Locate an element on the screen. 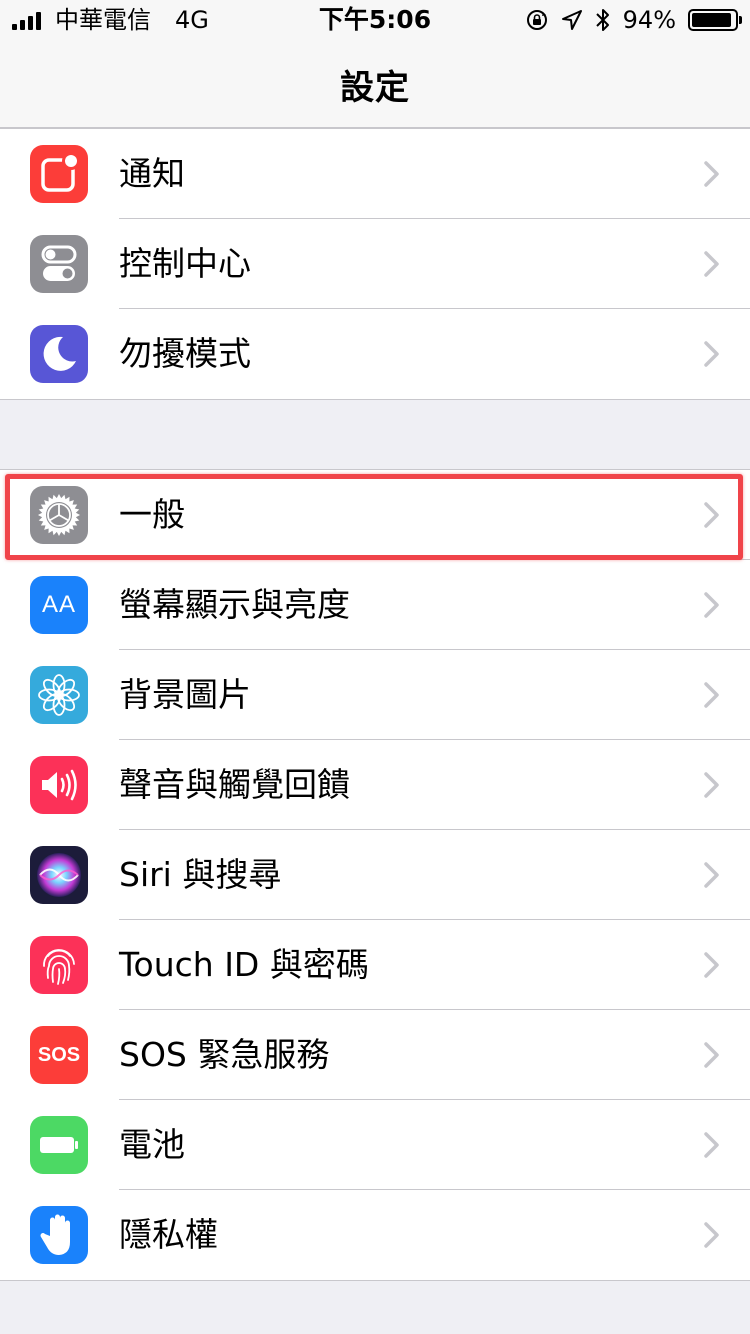  speaker-icon is located at coordinates (59, 785).